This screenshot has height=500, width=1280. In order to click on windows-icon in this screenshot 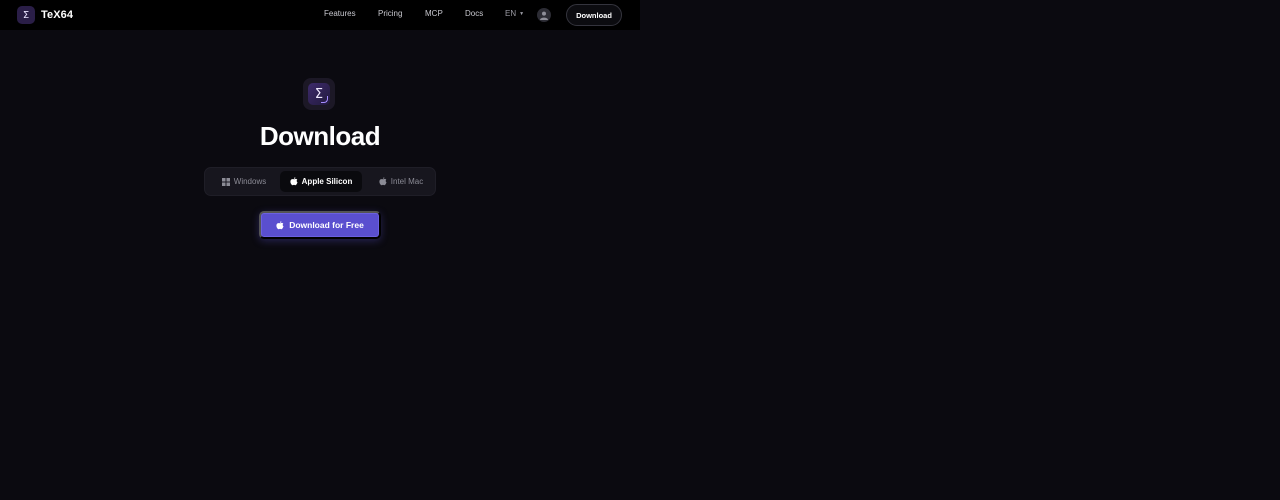, I will do `click(225, 181)`.